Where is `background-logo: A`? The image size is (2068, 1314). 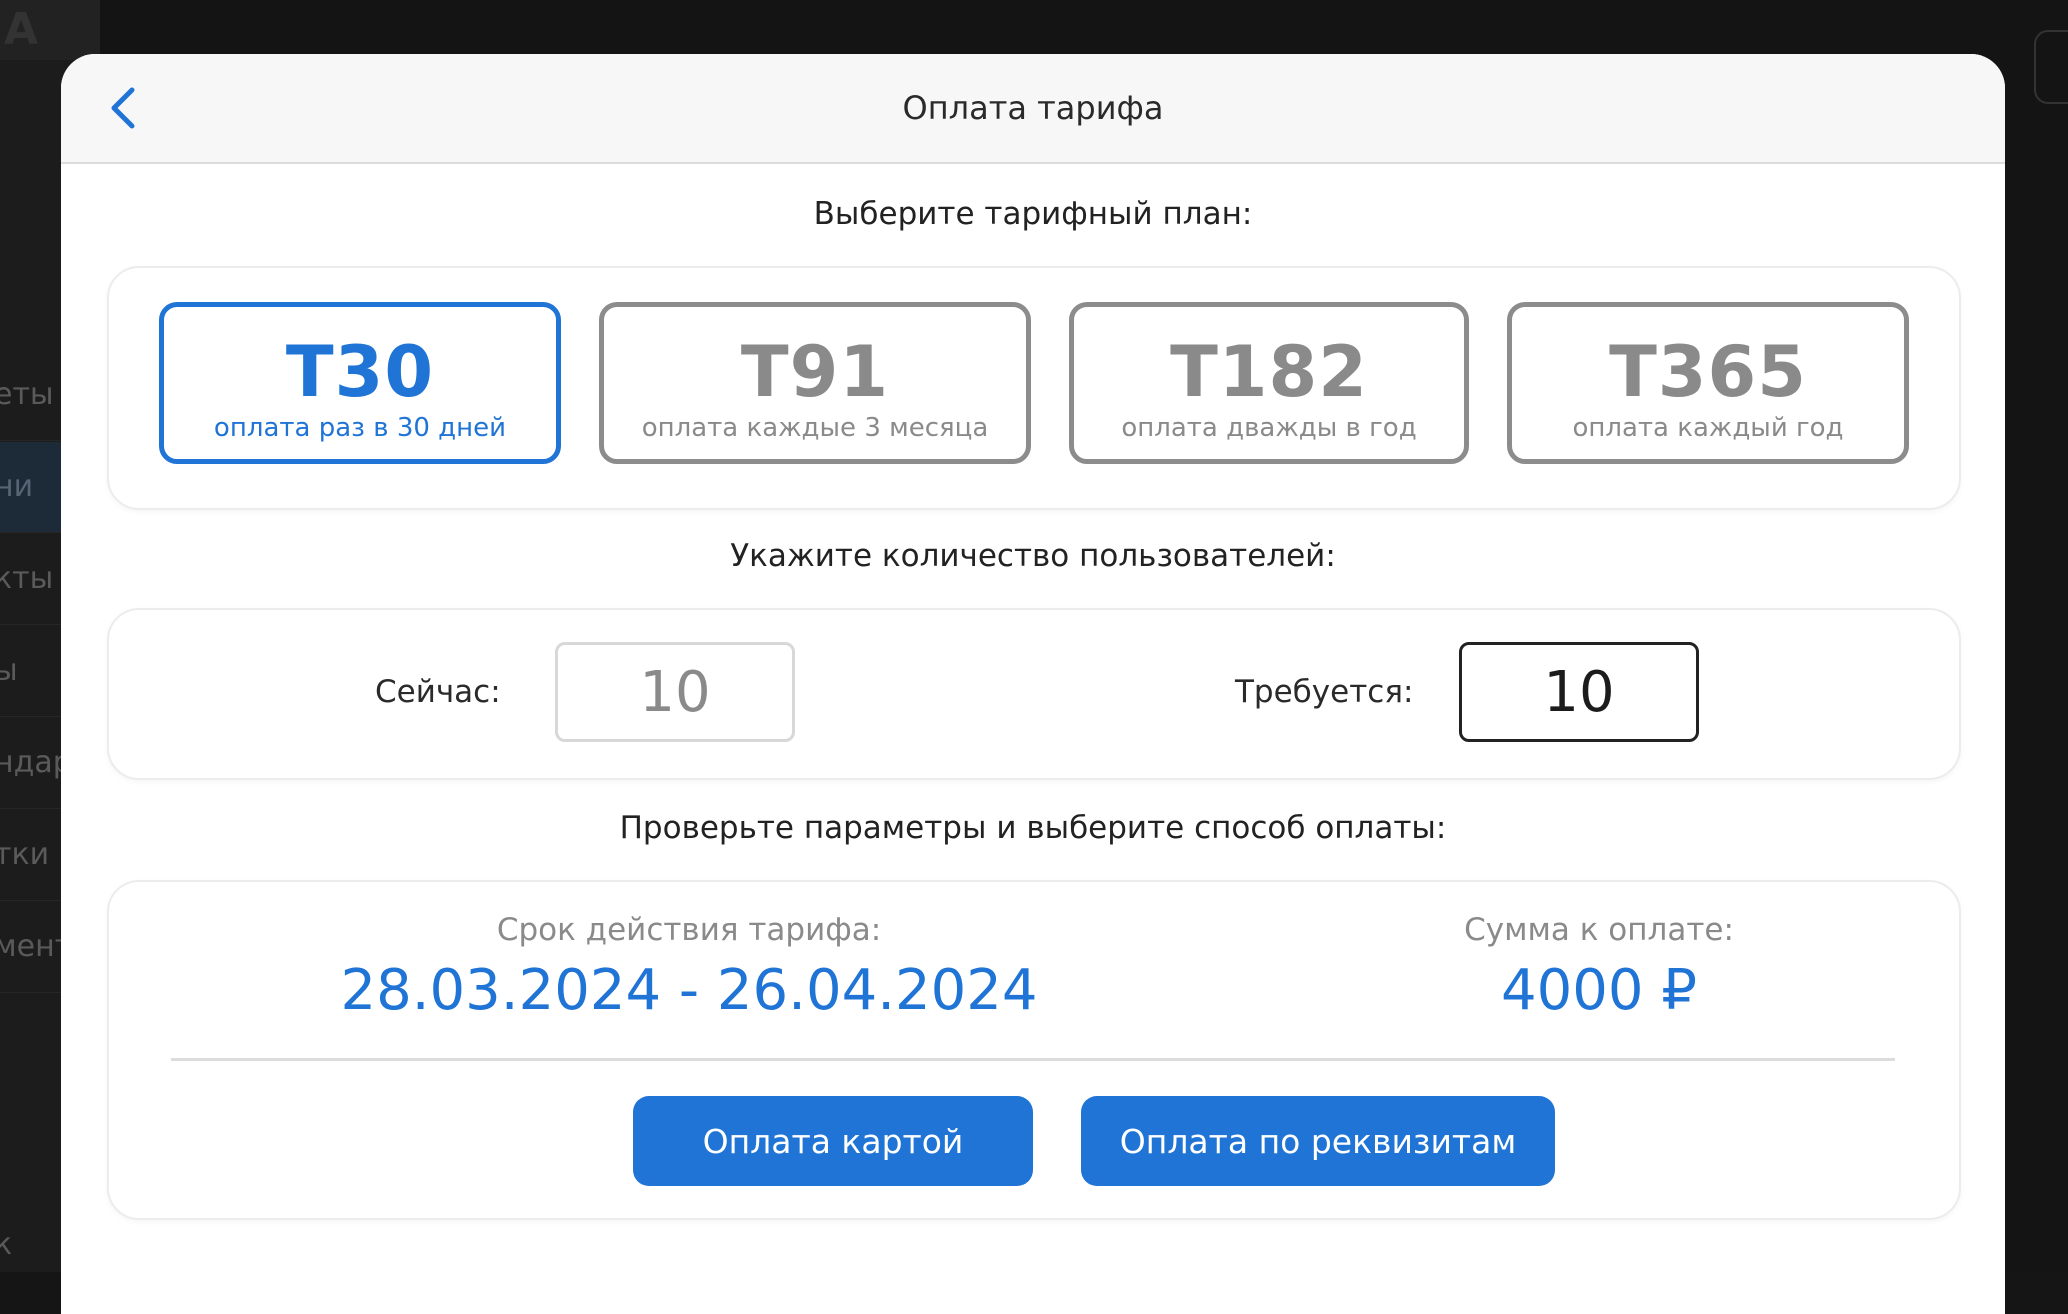 background-logo: A is located at coordinates (50, 30).